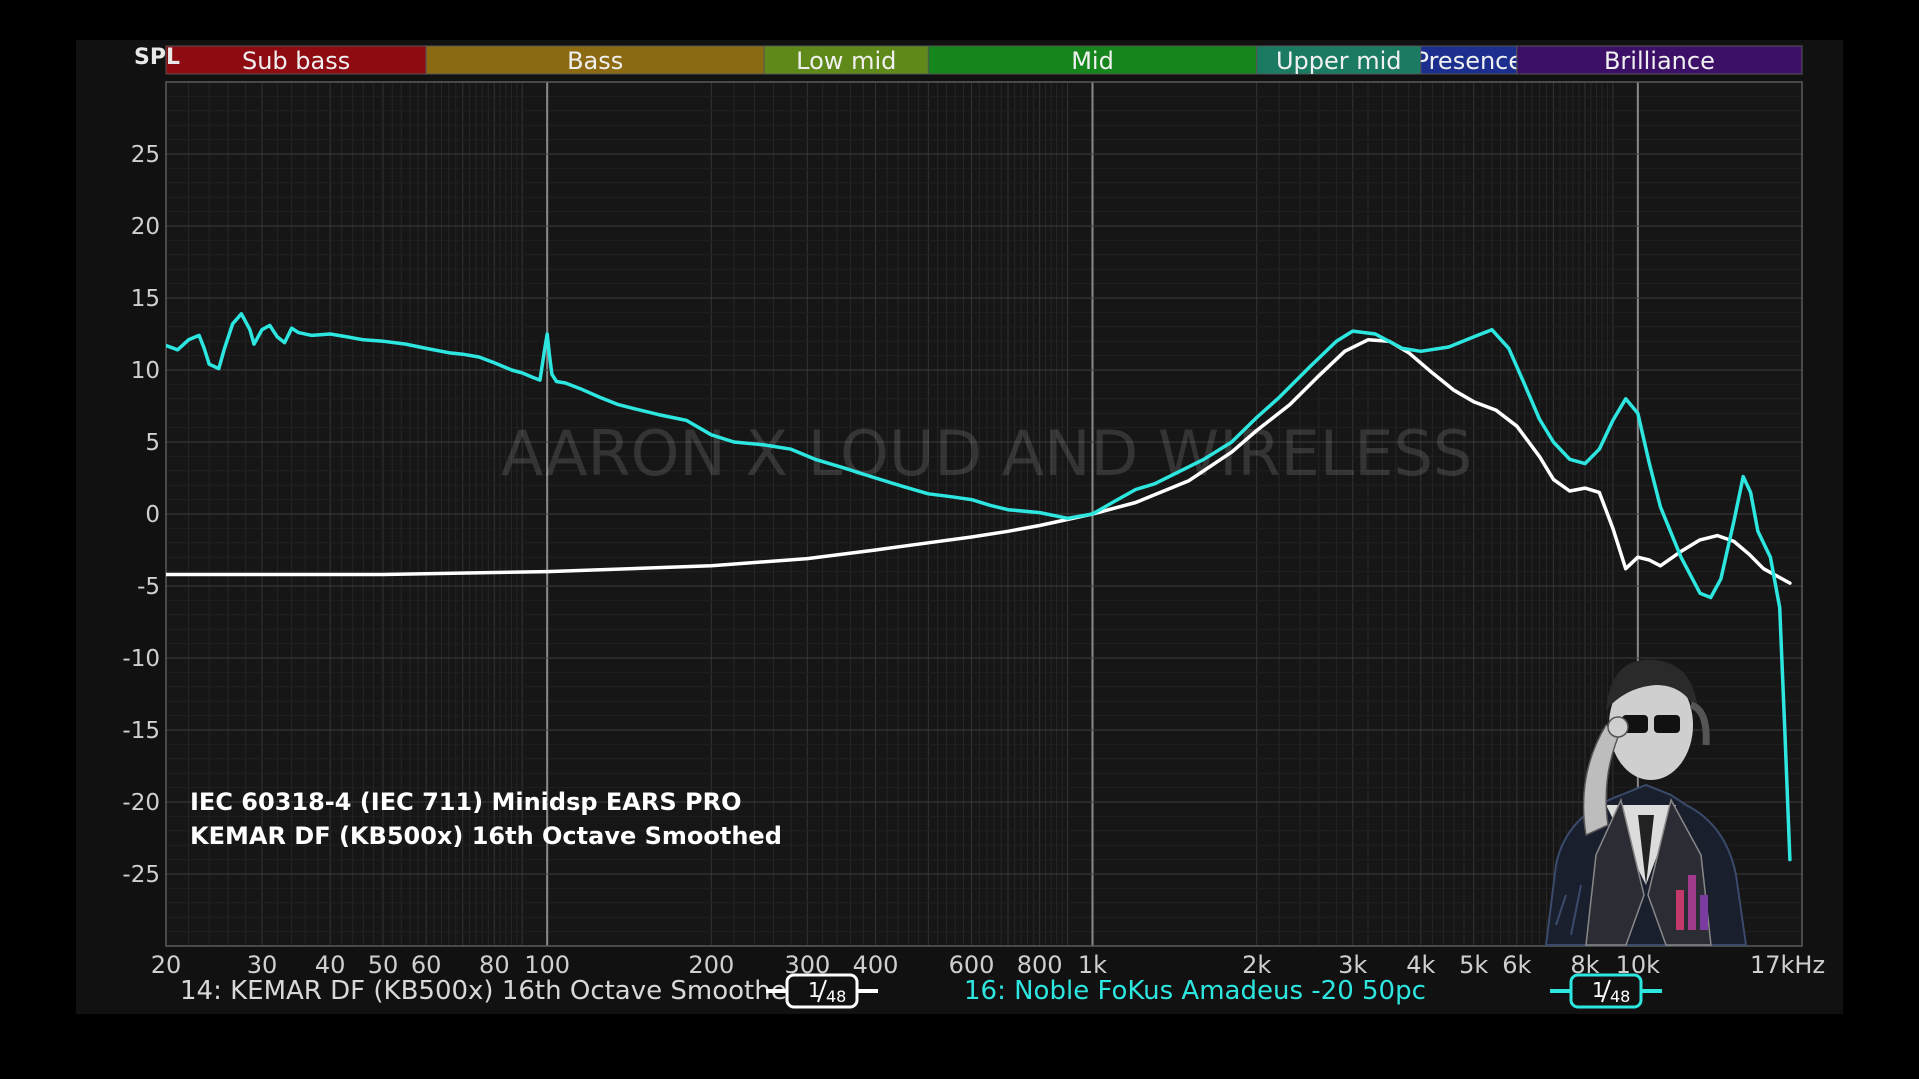 The height and width of the screenshot is (1079, 1919). Describe the element at coordinates (1606, 991) in the screenshot. I see `smoothing-control-noble: 1 48` at that location.